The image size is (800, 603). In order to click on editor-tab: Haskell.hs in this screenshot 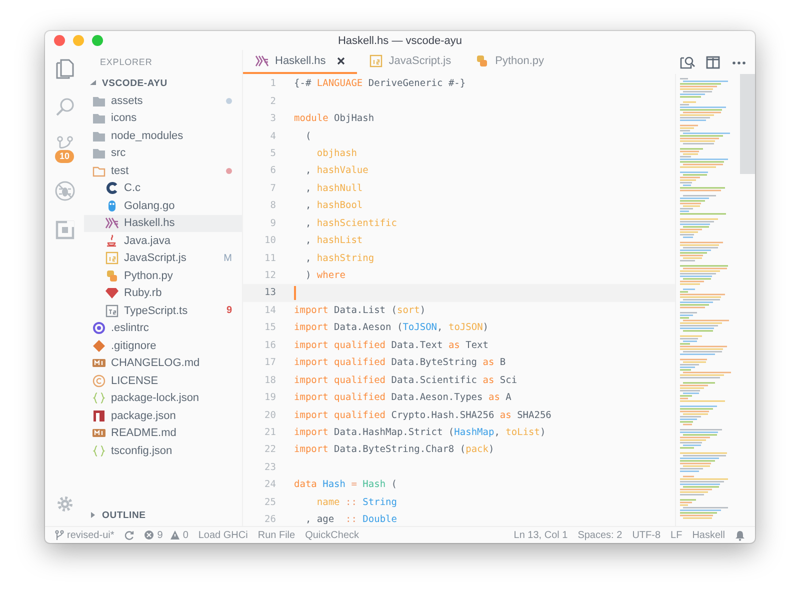, I will do `click(300, 62)`.